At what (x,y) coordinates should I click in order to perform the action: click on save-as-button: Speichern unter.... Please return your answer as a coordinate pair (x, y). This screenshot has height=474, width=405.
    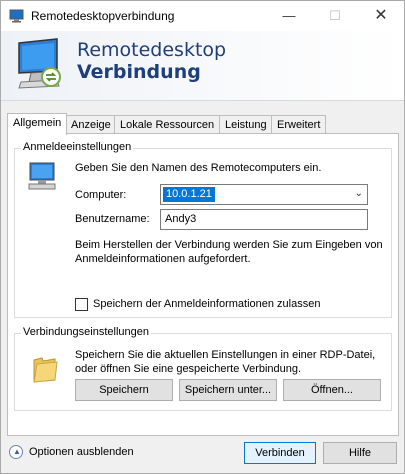
    Looking at the image, I should click on (228, 390).